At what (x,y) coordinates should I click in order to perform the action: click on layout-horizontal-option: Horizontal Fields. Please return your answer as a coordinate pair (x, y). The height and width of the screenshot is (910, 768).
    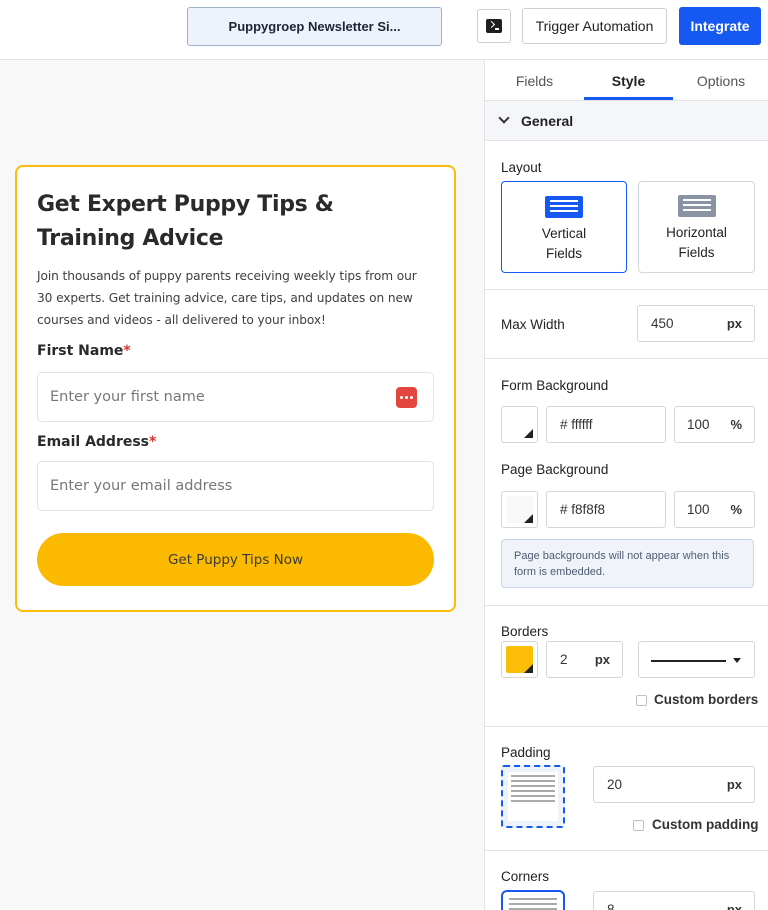
    Looking at the image, I should click on (696, 227).